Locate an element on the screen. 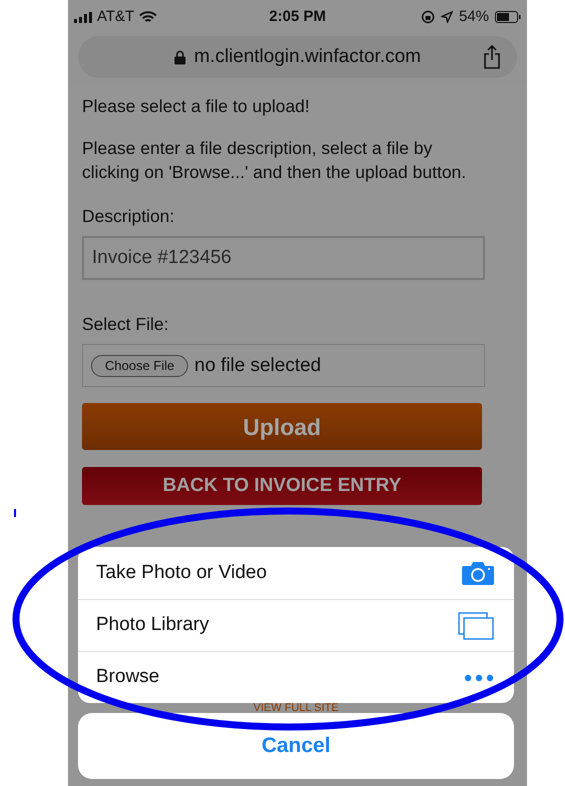 This screenshot has width=565, height=786. option-label: Take Photo or Video is located at coordinates (181, 572).